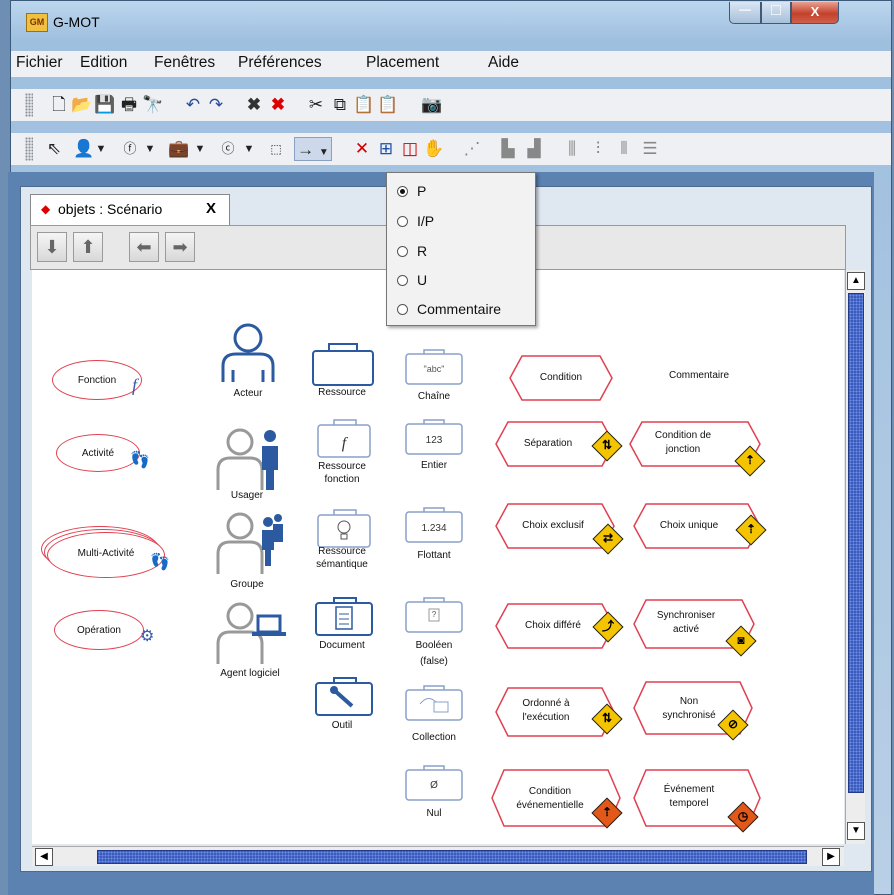  What do you see at coordinates (313, 149) in the screenshot?
I see `link-icon: → ▼` at bounding box center [313, 149].